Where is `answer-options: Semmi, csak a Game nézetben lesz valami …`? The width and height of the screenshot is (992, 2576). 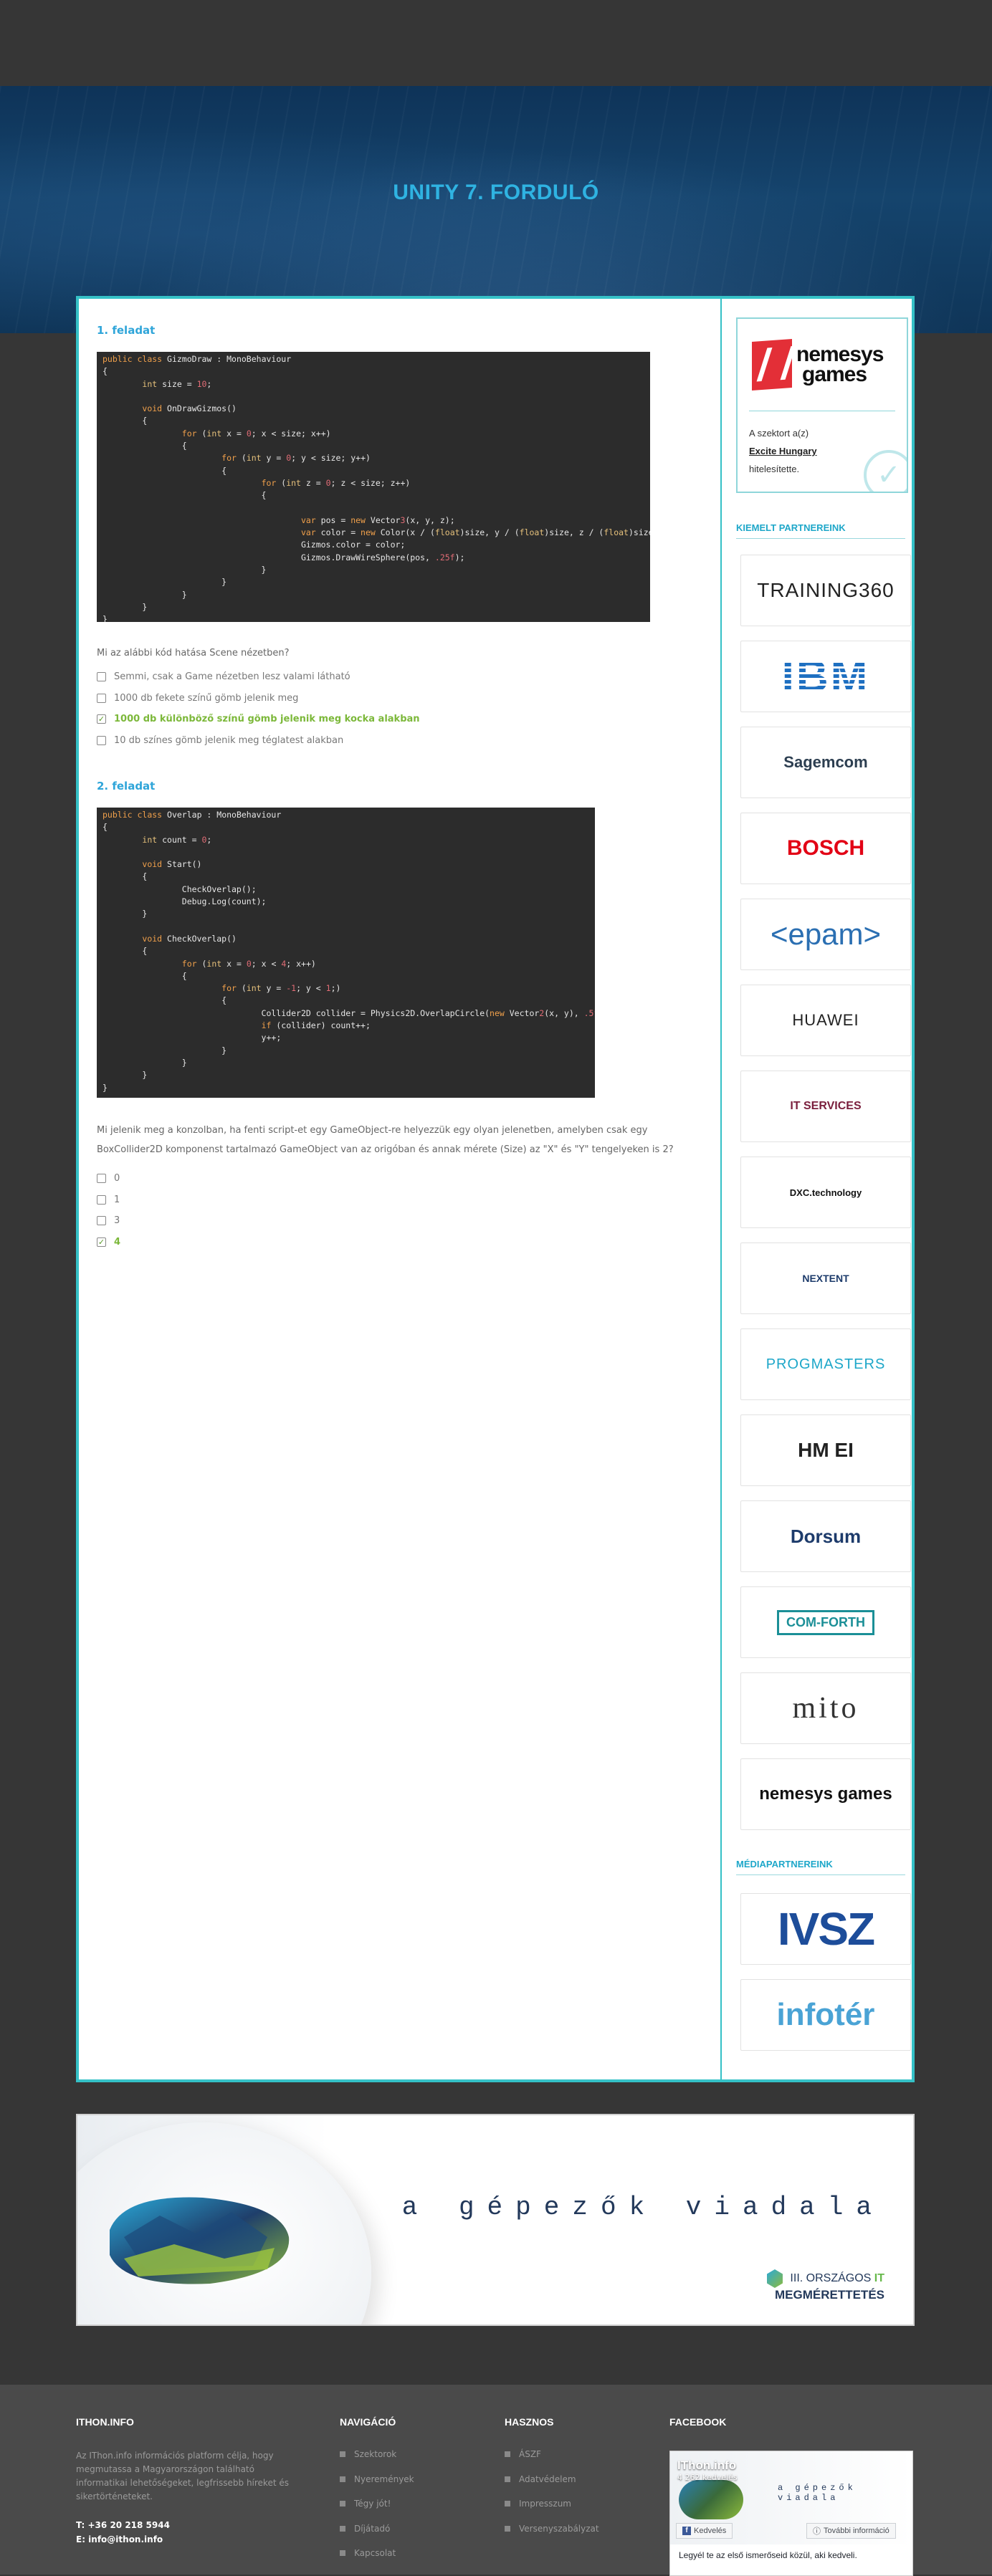
answer-options: Semmi, csak a Game nézetben lesz valami … is located at coordinates (420, 708).